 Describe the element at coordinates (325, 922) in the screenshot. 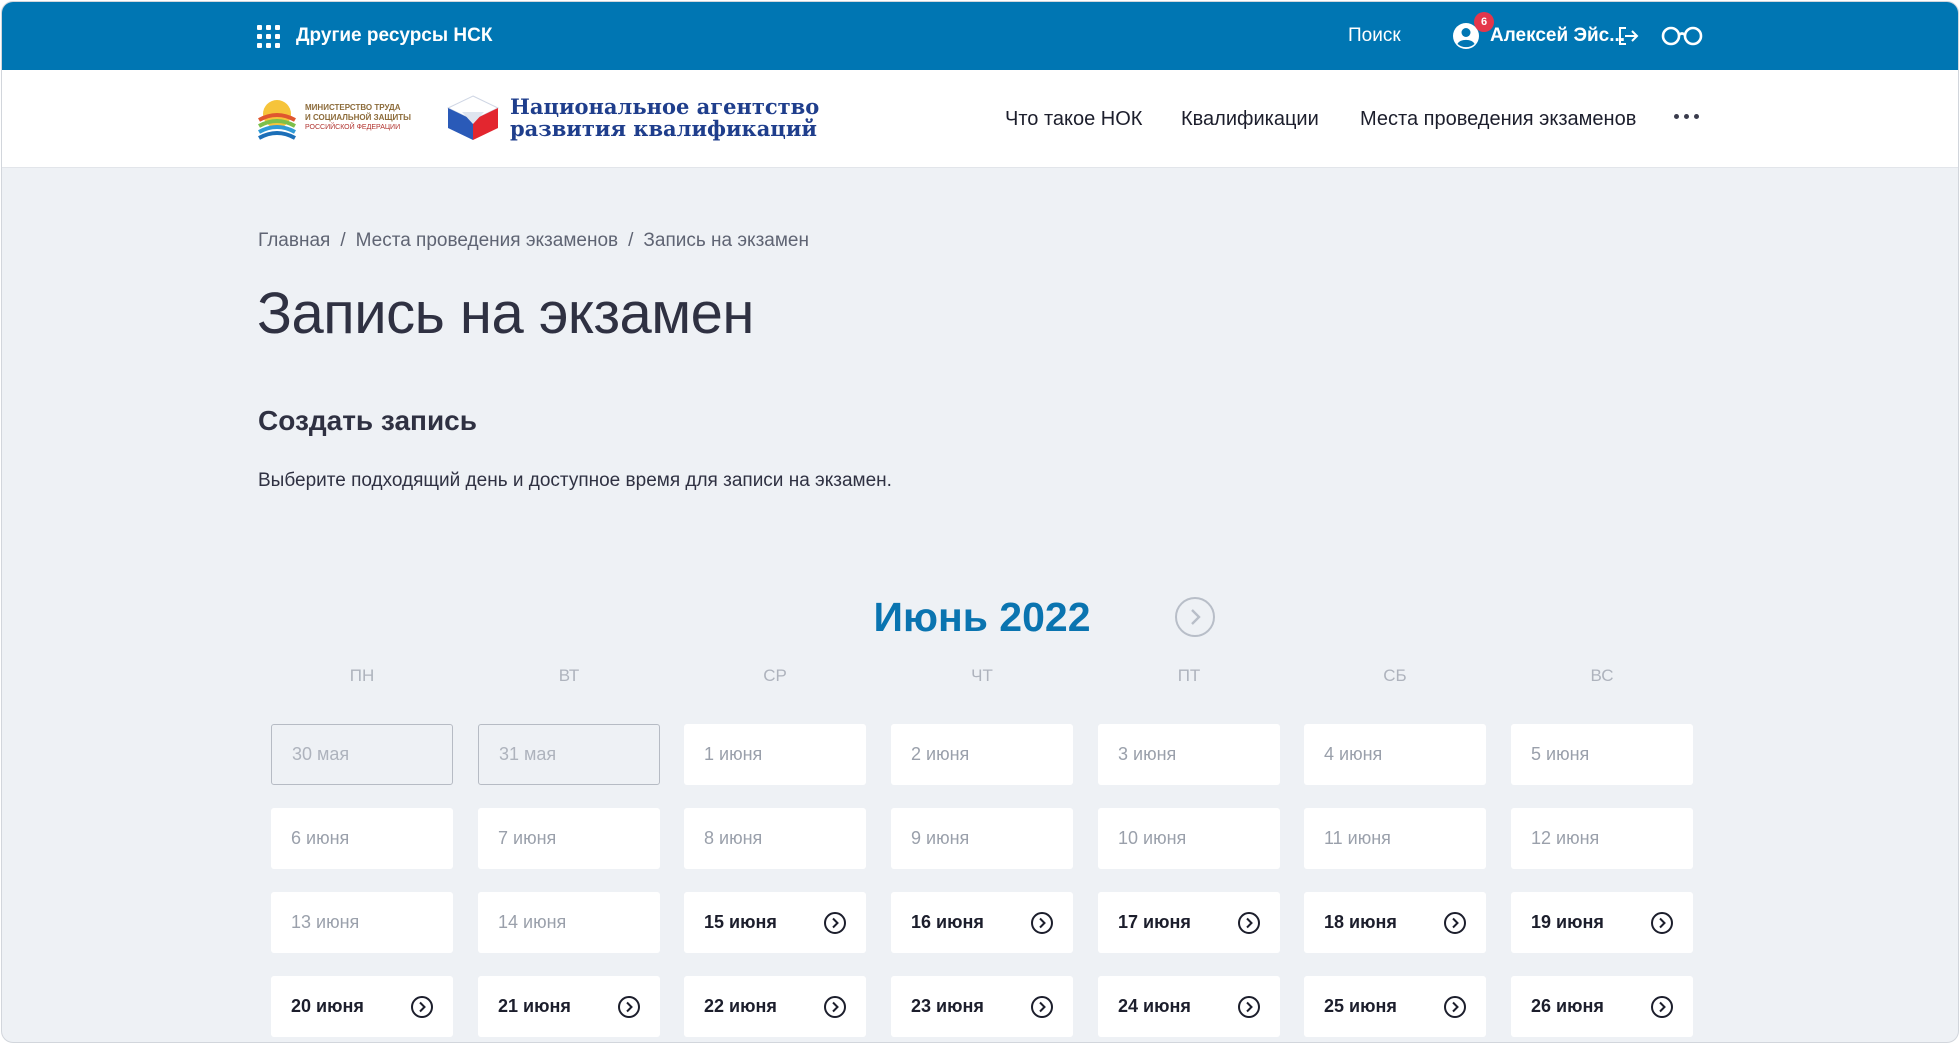

I see `calendar-day-label: 13 июня` at that location.